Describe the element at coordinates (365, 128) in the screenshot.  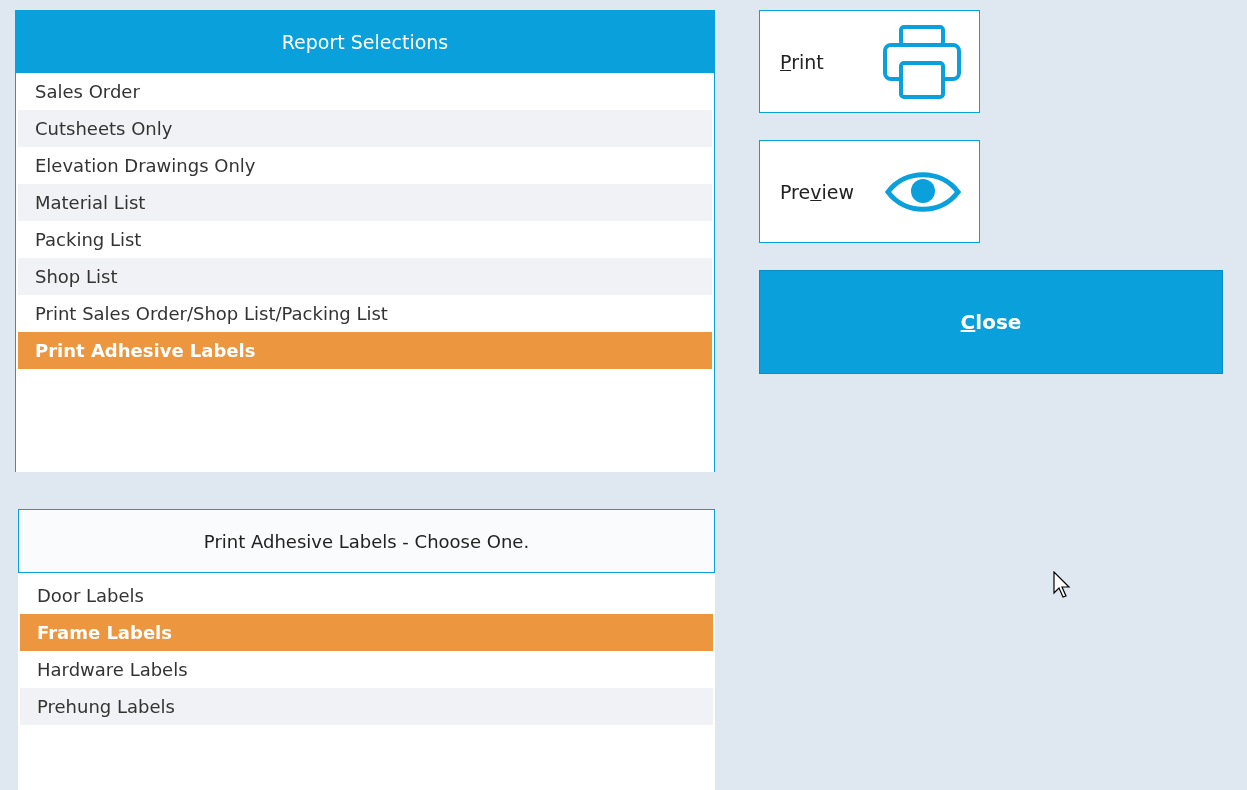
I see `list-item: Cutsheets Only` at that location.